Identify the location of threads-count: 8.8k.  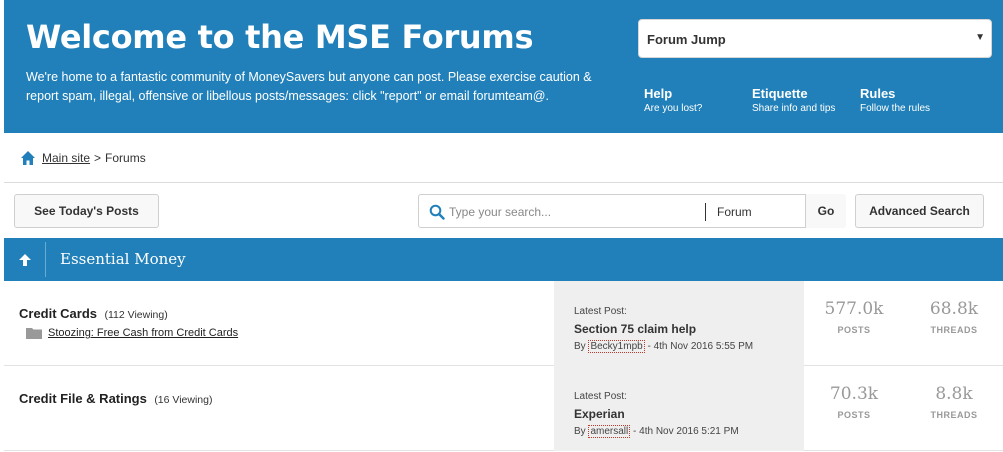
(954, 394).